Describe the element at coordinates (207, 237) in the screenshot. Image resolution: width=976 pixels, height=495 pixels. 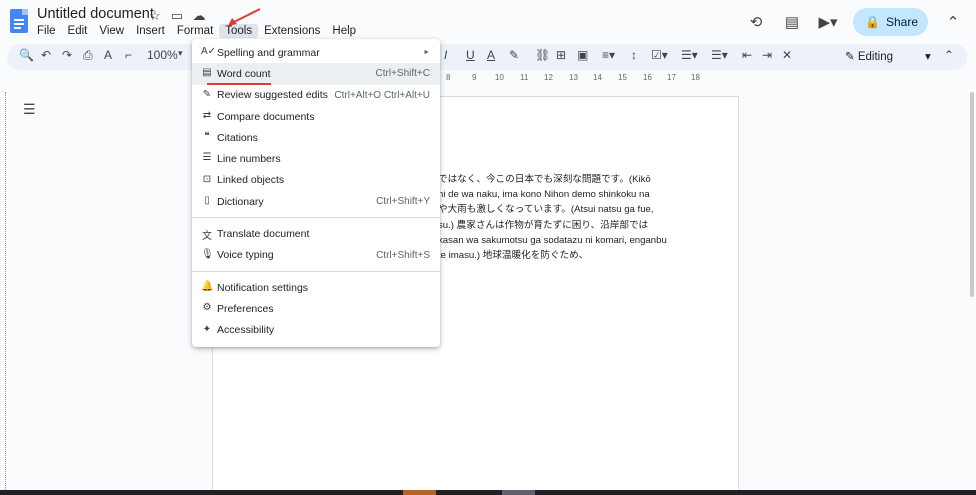
I see `translate-icon: 文` at that location.